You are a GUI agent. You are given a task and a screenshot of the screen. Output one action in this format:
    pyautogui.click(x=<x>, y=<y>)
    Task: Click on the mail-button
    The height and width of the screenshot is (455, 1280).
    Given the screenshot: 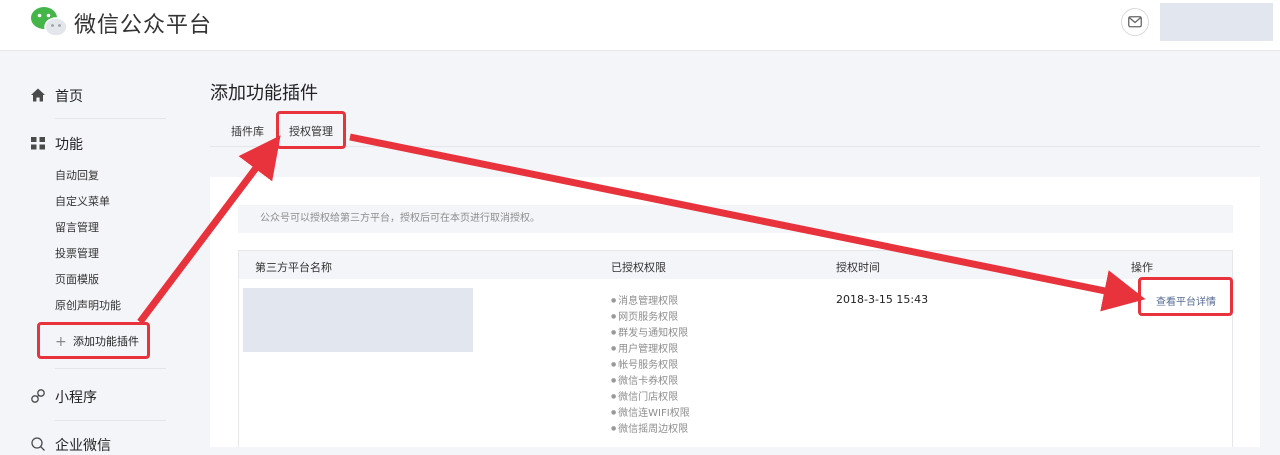 What is the action you would take?
    pyautogui.click(x=1135, y=22)
    